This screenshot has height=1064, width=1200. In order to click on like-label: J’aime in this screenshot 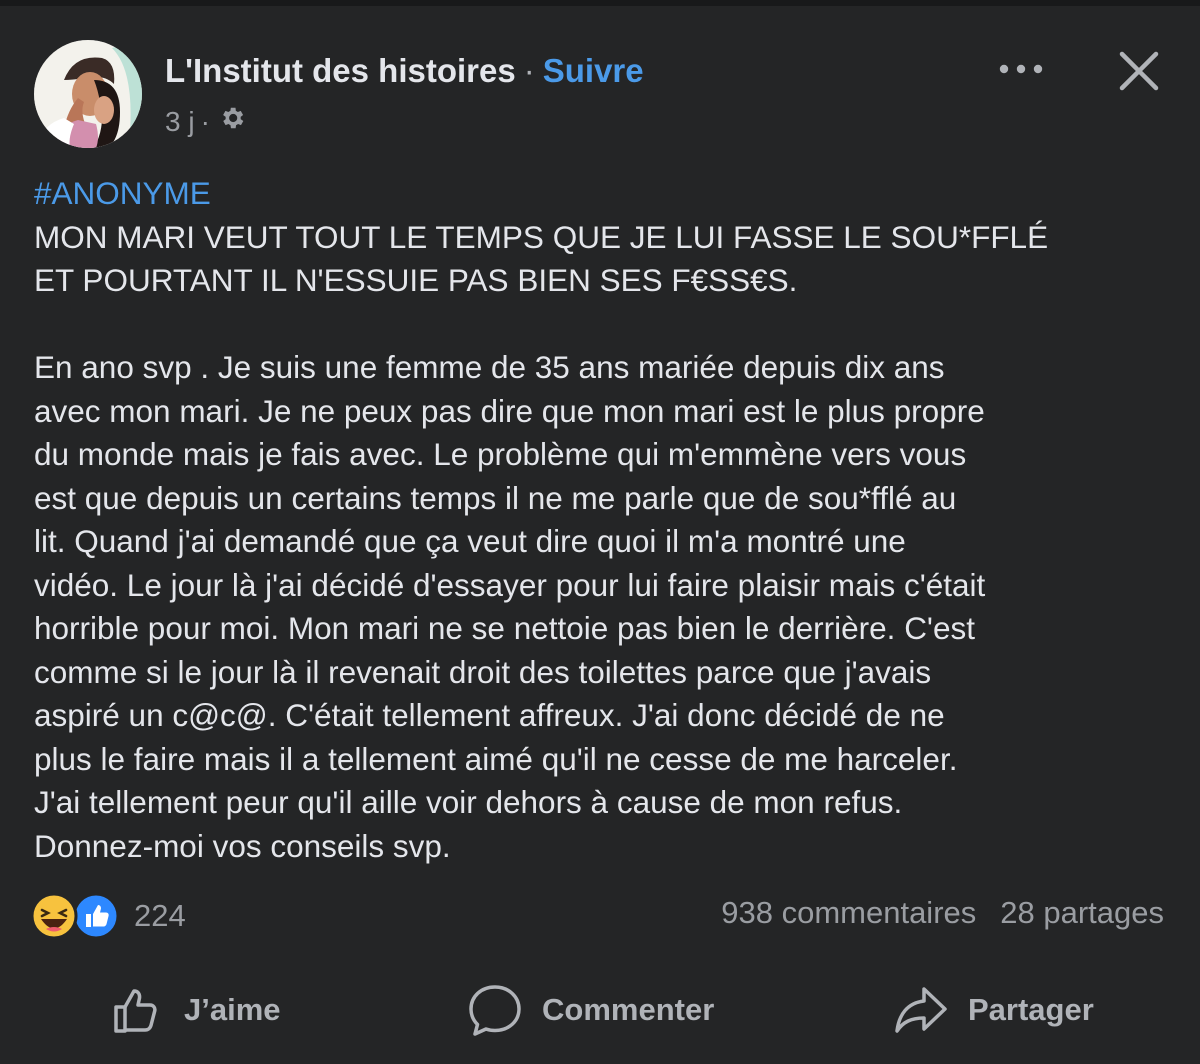, I will do `click(232, 1009)`.